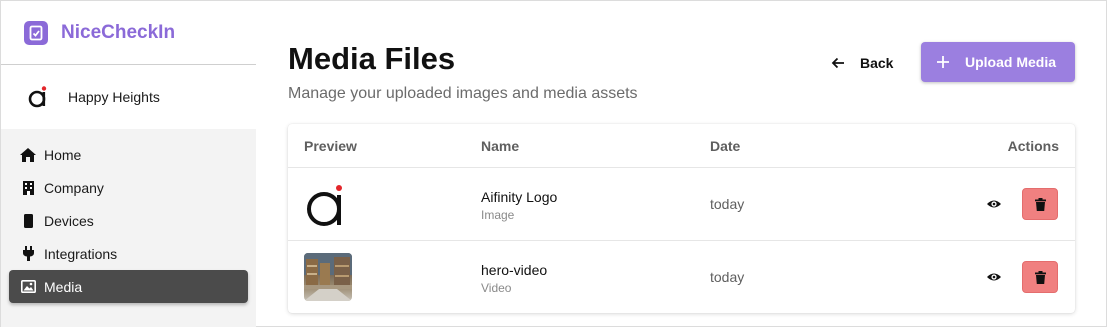 The height and width of the screenshot is (327, 1107). What do you see at coordinates (519, 197) in the screenshot?
I see `media-name: Aifinity Logo` at bounding box center [519, 197].